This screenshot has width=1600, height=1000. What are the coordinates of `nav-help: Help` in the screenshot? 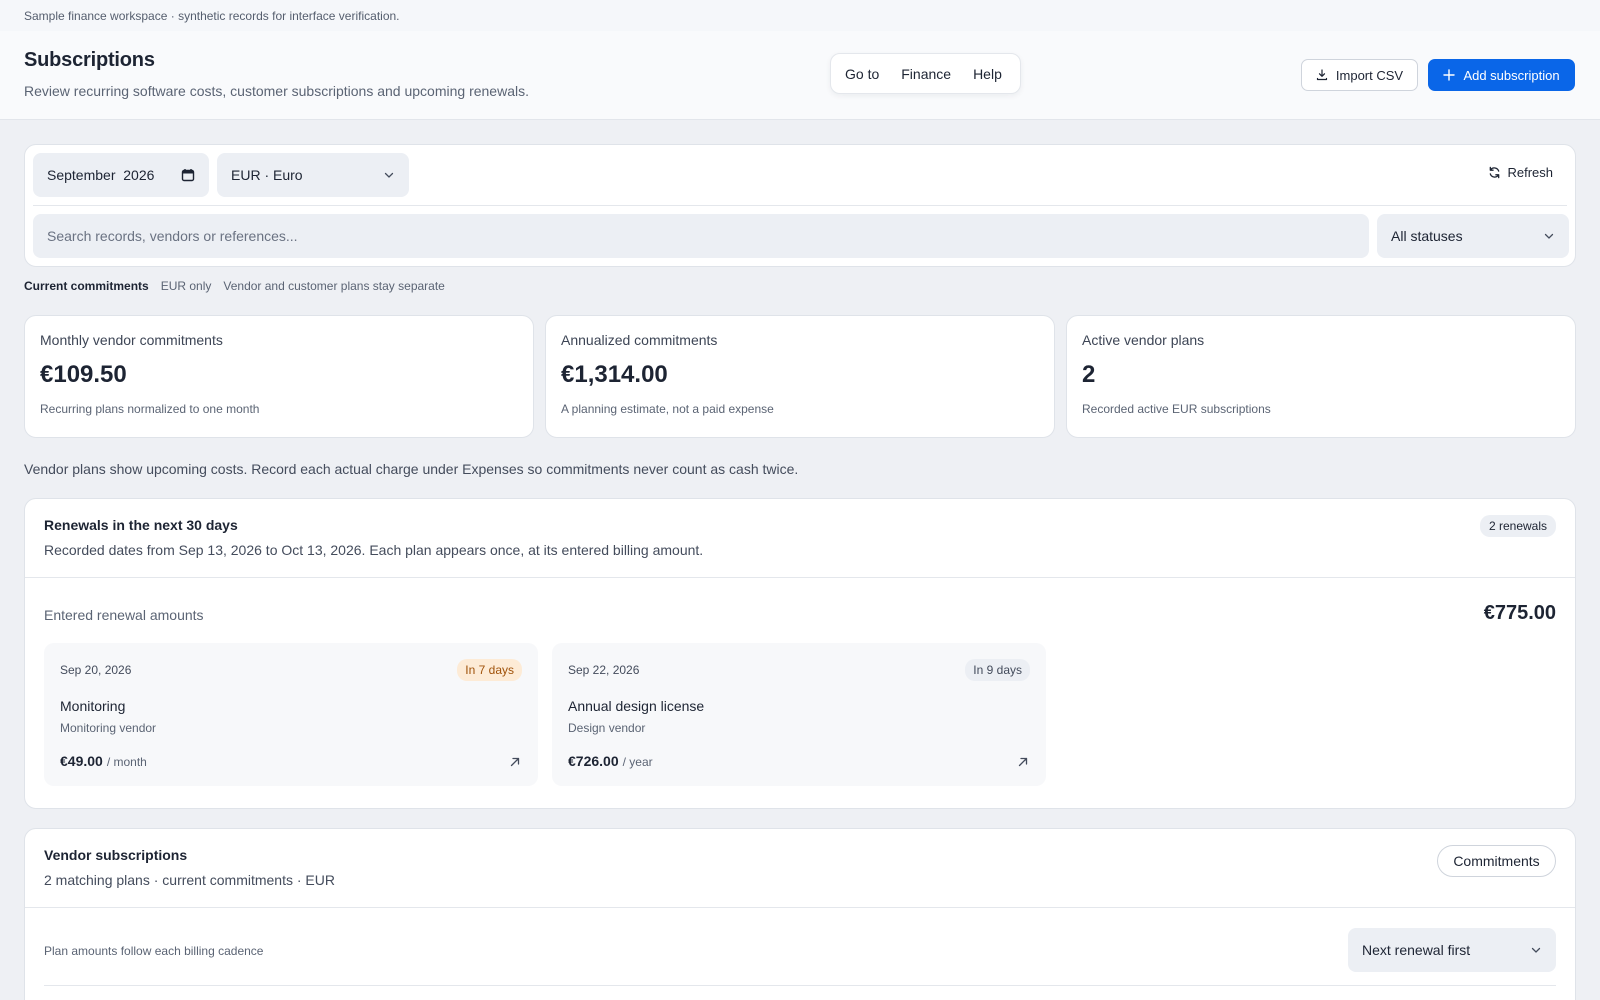 It's located at (987, 74).